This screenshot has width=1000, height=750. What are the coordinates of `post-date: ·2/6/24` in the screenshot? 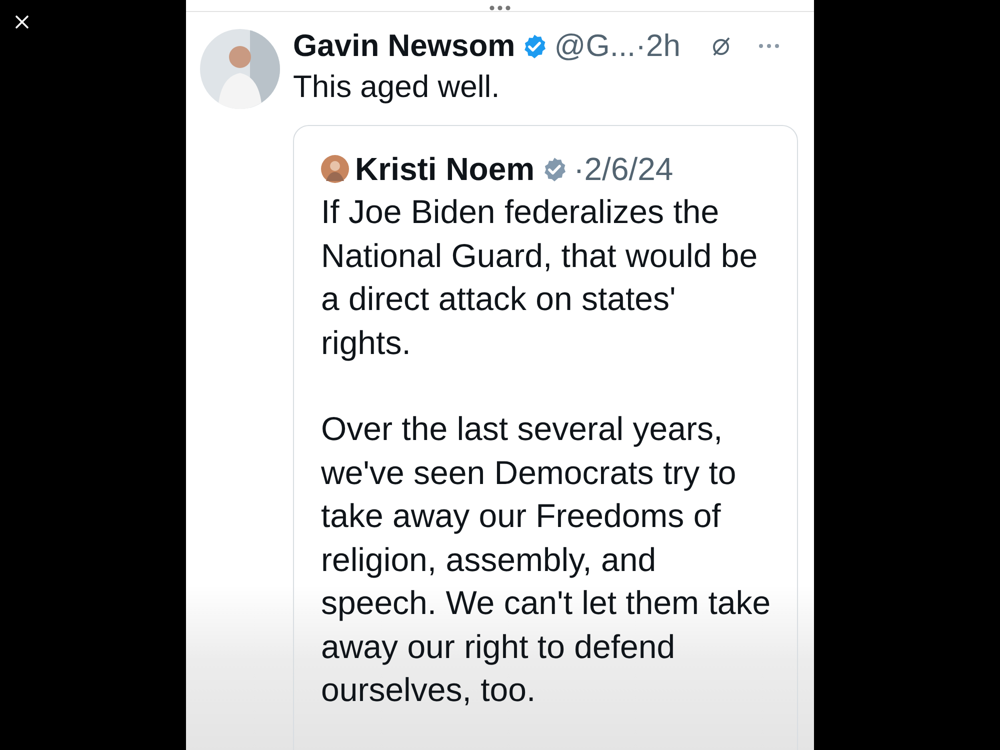 It's located at (624, 169).